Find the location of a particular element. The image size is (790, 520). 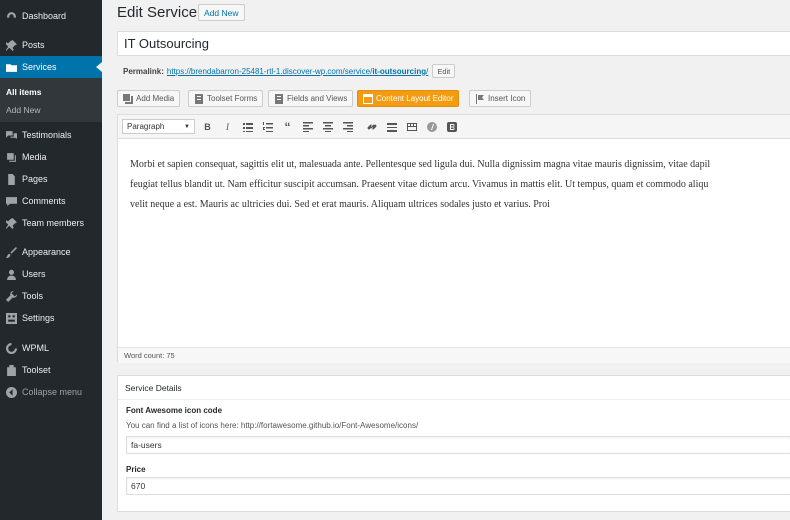

align-right-icon is located at coordinates (347, 126).